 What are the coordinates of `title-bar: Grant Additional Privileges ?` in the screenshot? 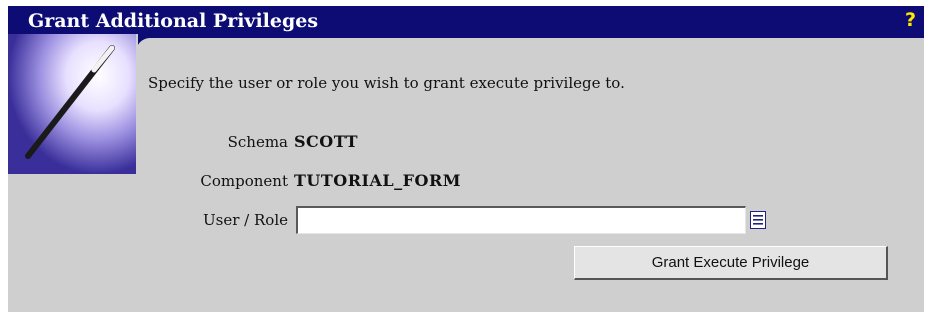 It's located at (466, 20).